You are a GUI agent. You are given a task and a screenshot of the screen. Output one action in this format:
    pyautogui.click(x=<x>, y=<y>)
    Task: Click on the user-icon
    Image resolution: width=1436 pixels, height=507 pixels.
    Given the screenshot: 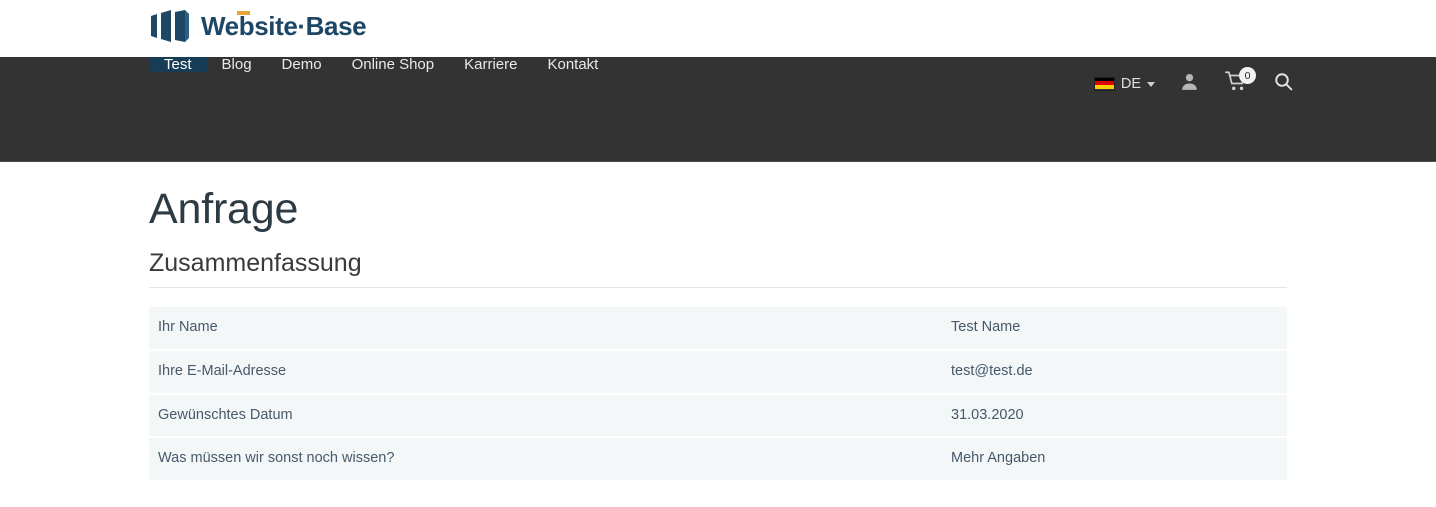 What is the action you would take?
    pyautogui.click(x=1189, y=84)
    